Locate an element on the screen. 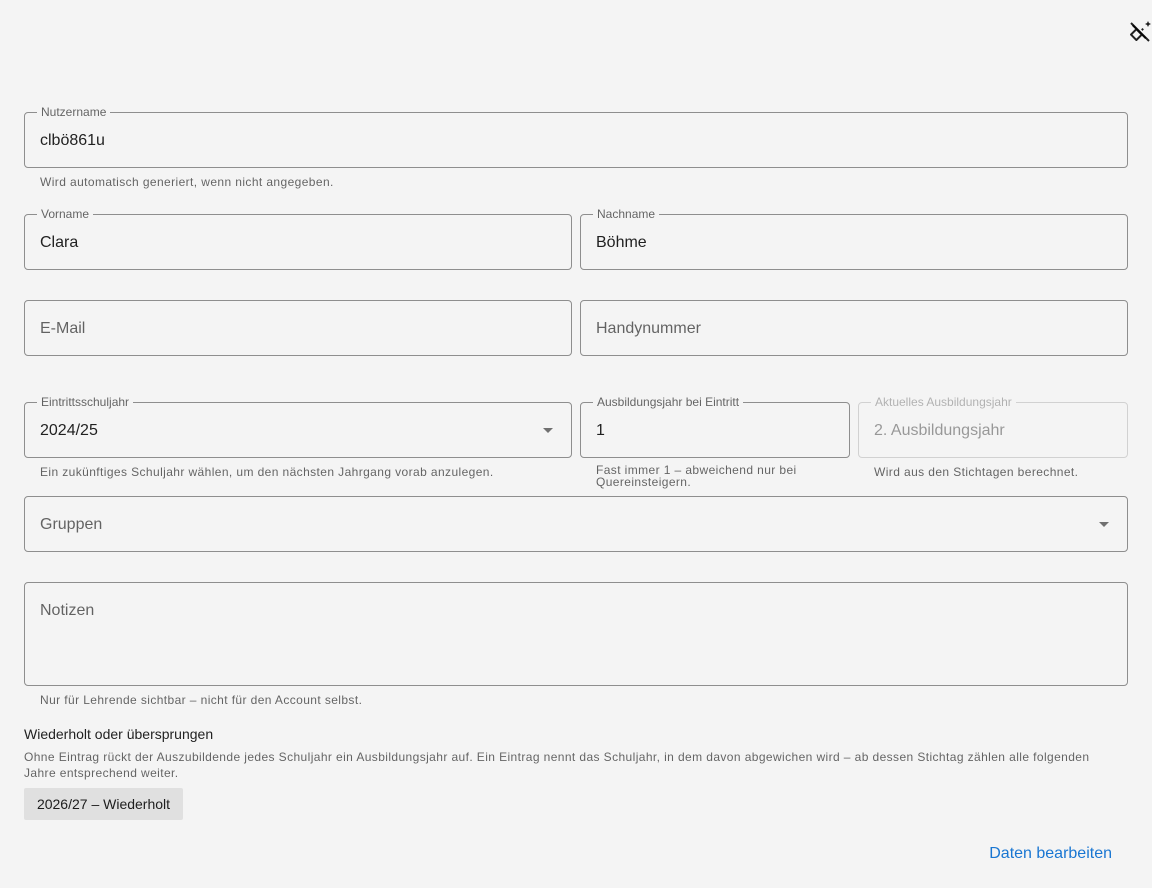  lastname-label: Nachname is located at coordinates (626, 214).